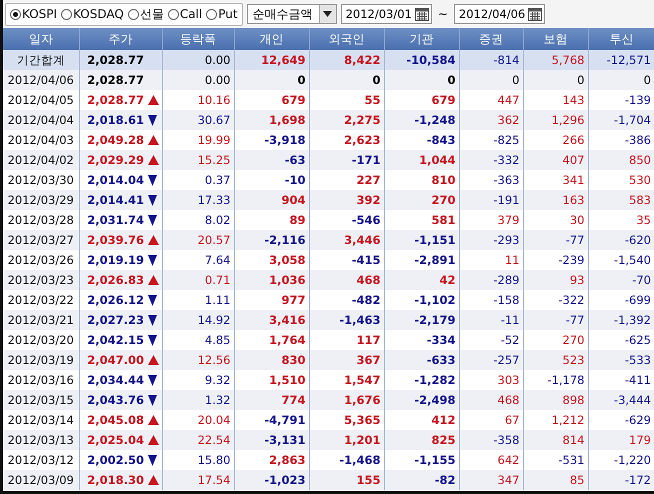  What do you see at coordinates (113, 340) in the screenshot?
I see `price-cell: 2,042.15` at bounding box center [113, 340].